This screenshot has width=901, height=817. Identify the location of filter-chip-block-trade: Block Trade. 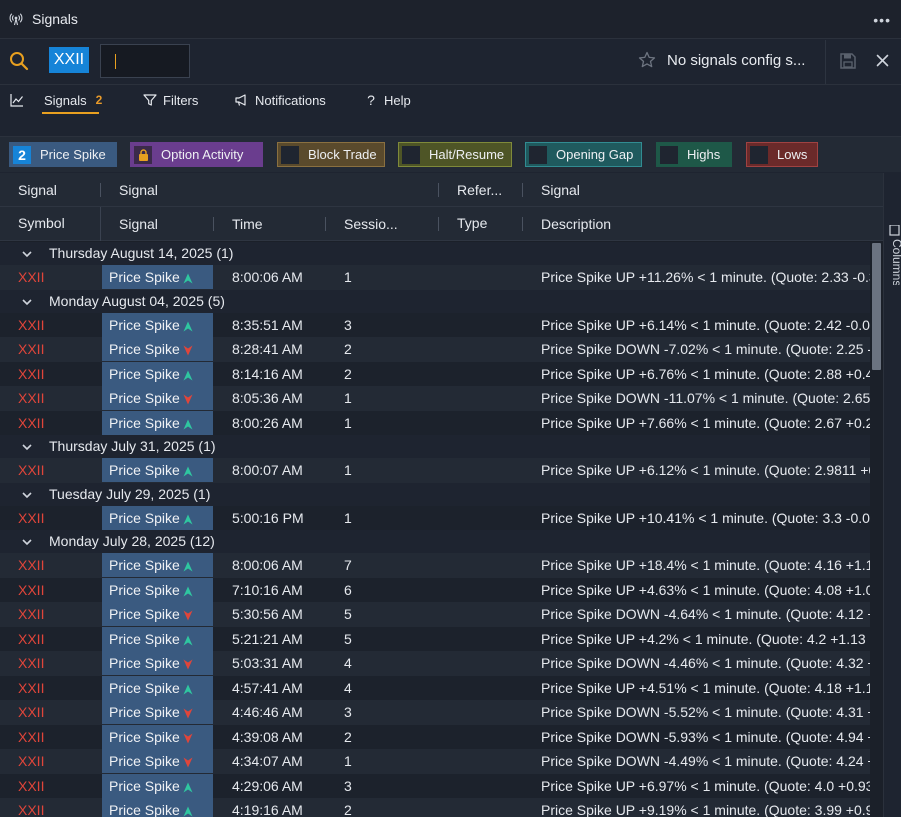
(331, 154).